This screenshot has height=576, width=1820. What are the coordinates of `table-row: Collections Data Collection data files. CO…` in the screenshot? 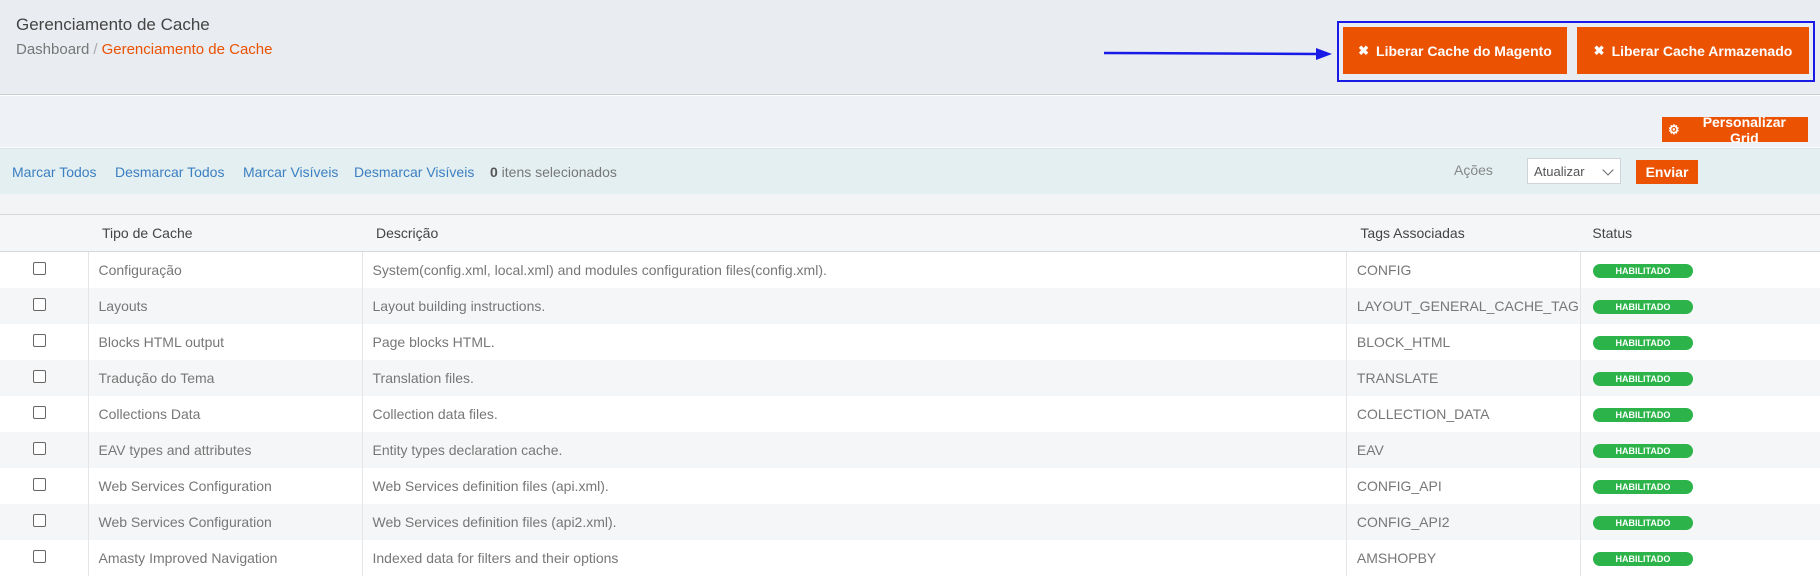 It's located at (910, 413).